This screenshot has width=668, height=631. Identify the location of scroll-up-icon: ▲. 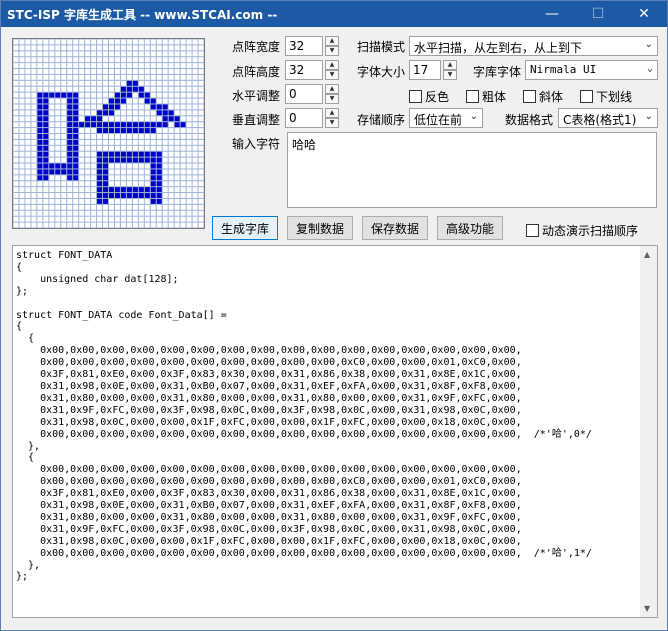
(647, 254).